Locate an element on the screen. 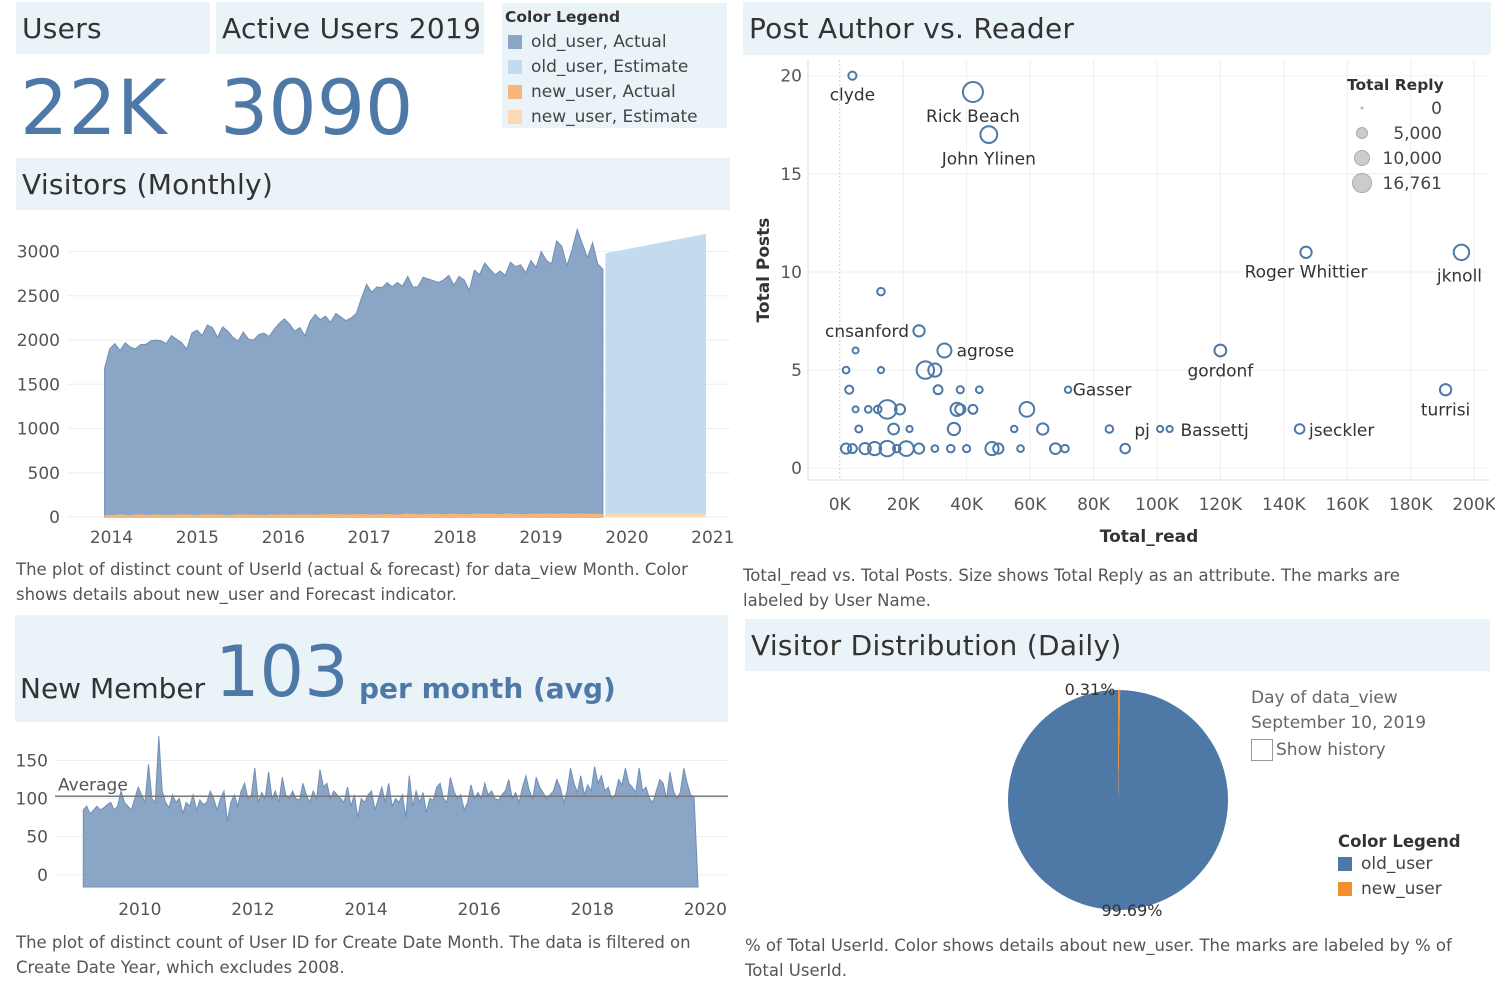  point-label: Bassettj is located at coordinates (1214, 431).